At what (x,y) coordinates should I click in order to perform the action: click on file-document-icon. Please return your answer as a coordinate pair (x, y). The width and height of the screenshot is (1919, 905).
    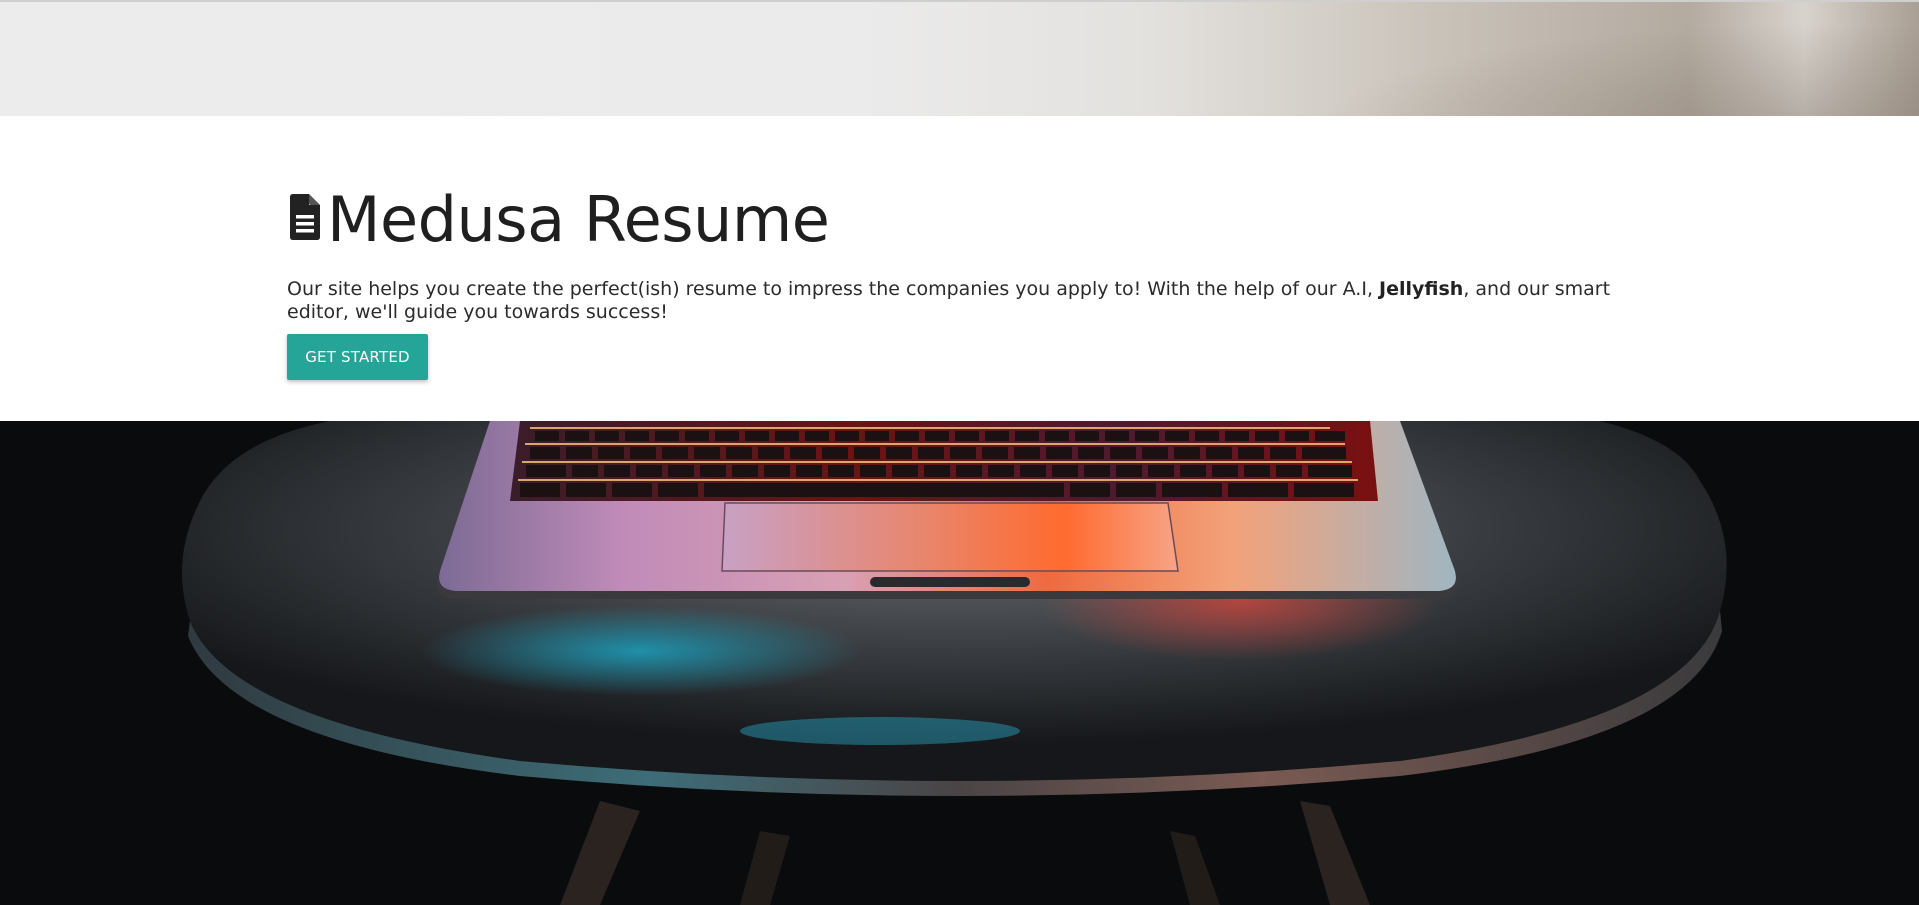
    Looking at the image, I should click on (305, 217).